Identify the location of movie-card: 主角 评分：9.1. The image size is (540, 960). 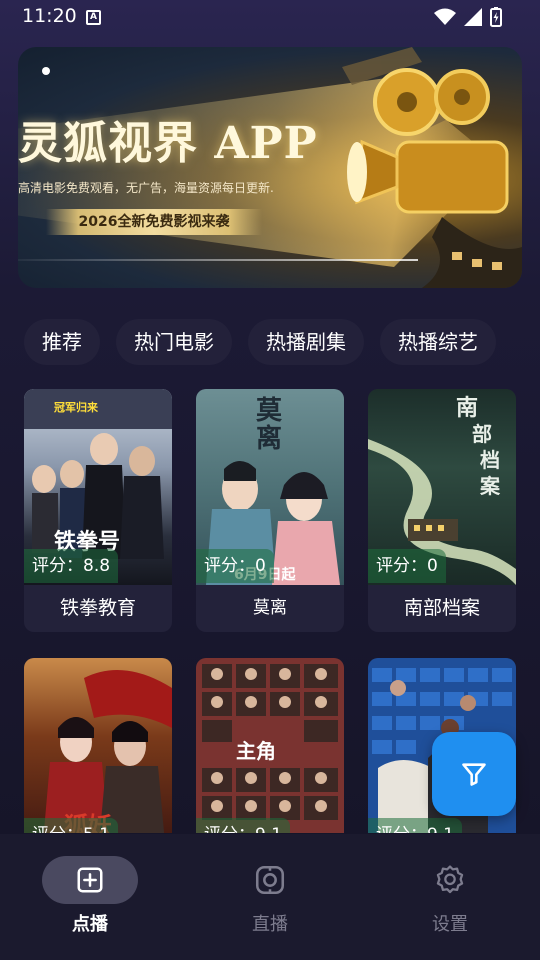
(270, 745).